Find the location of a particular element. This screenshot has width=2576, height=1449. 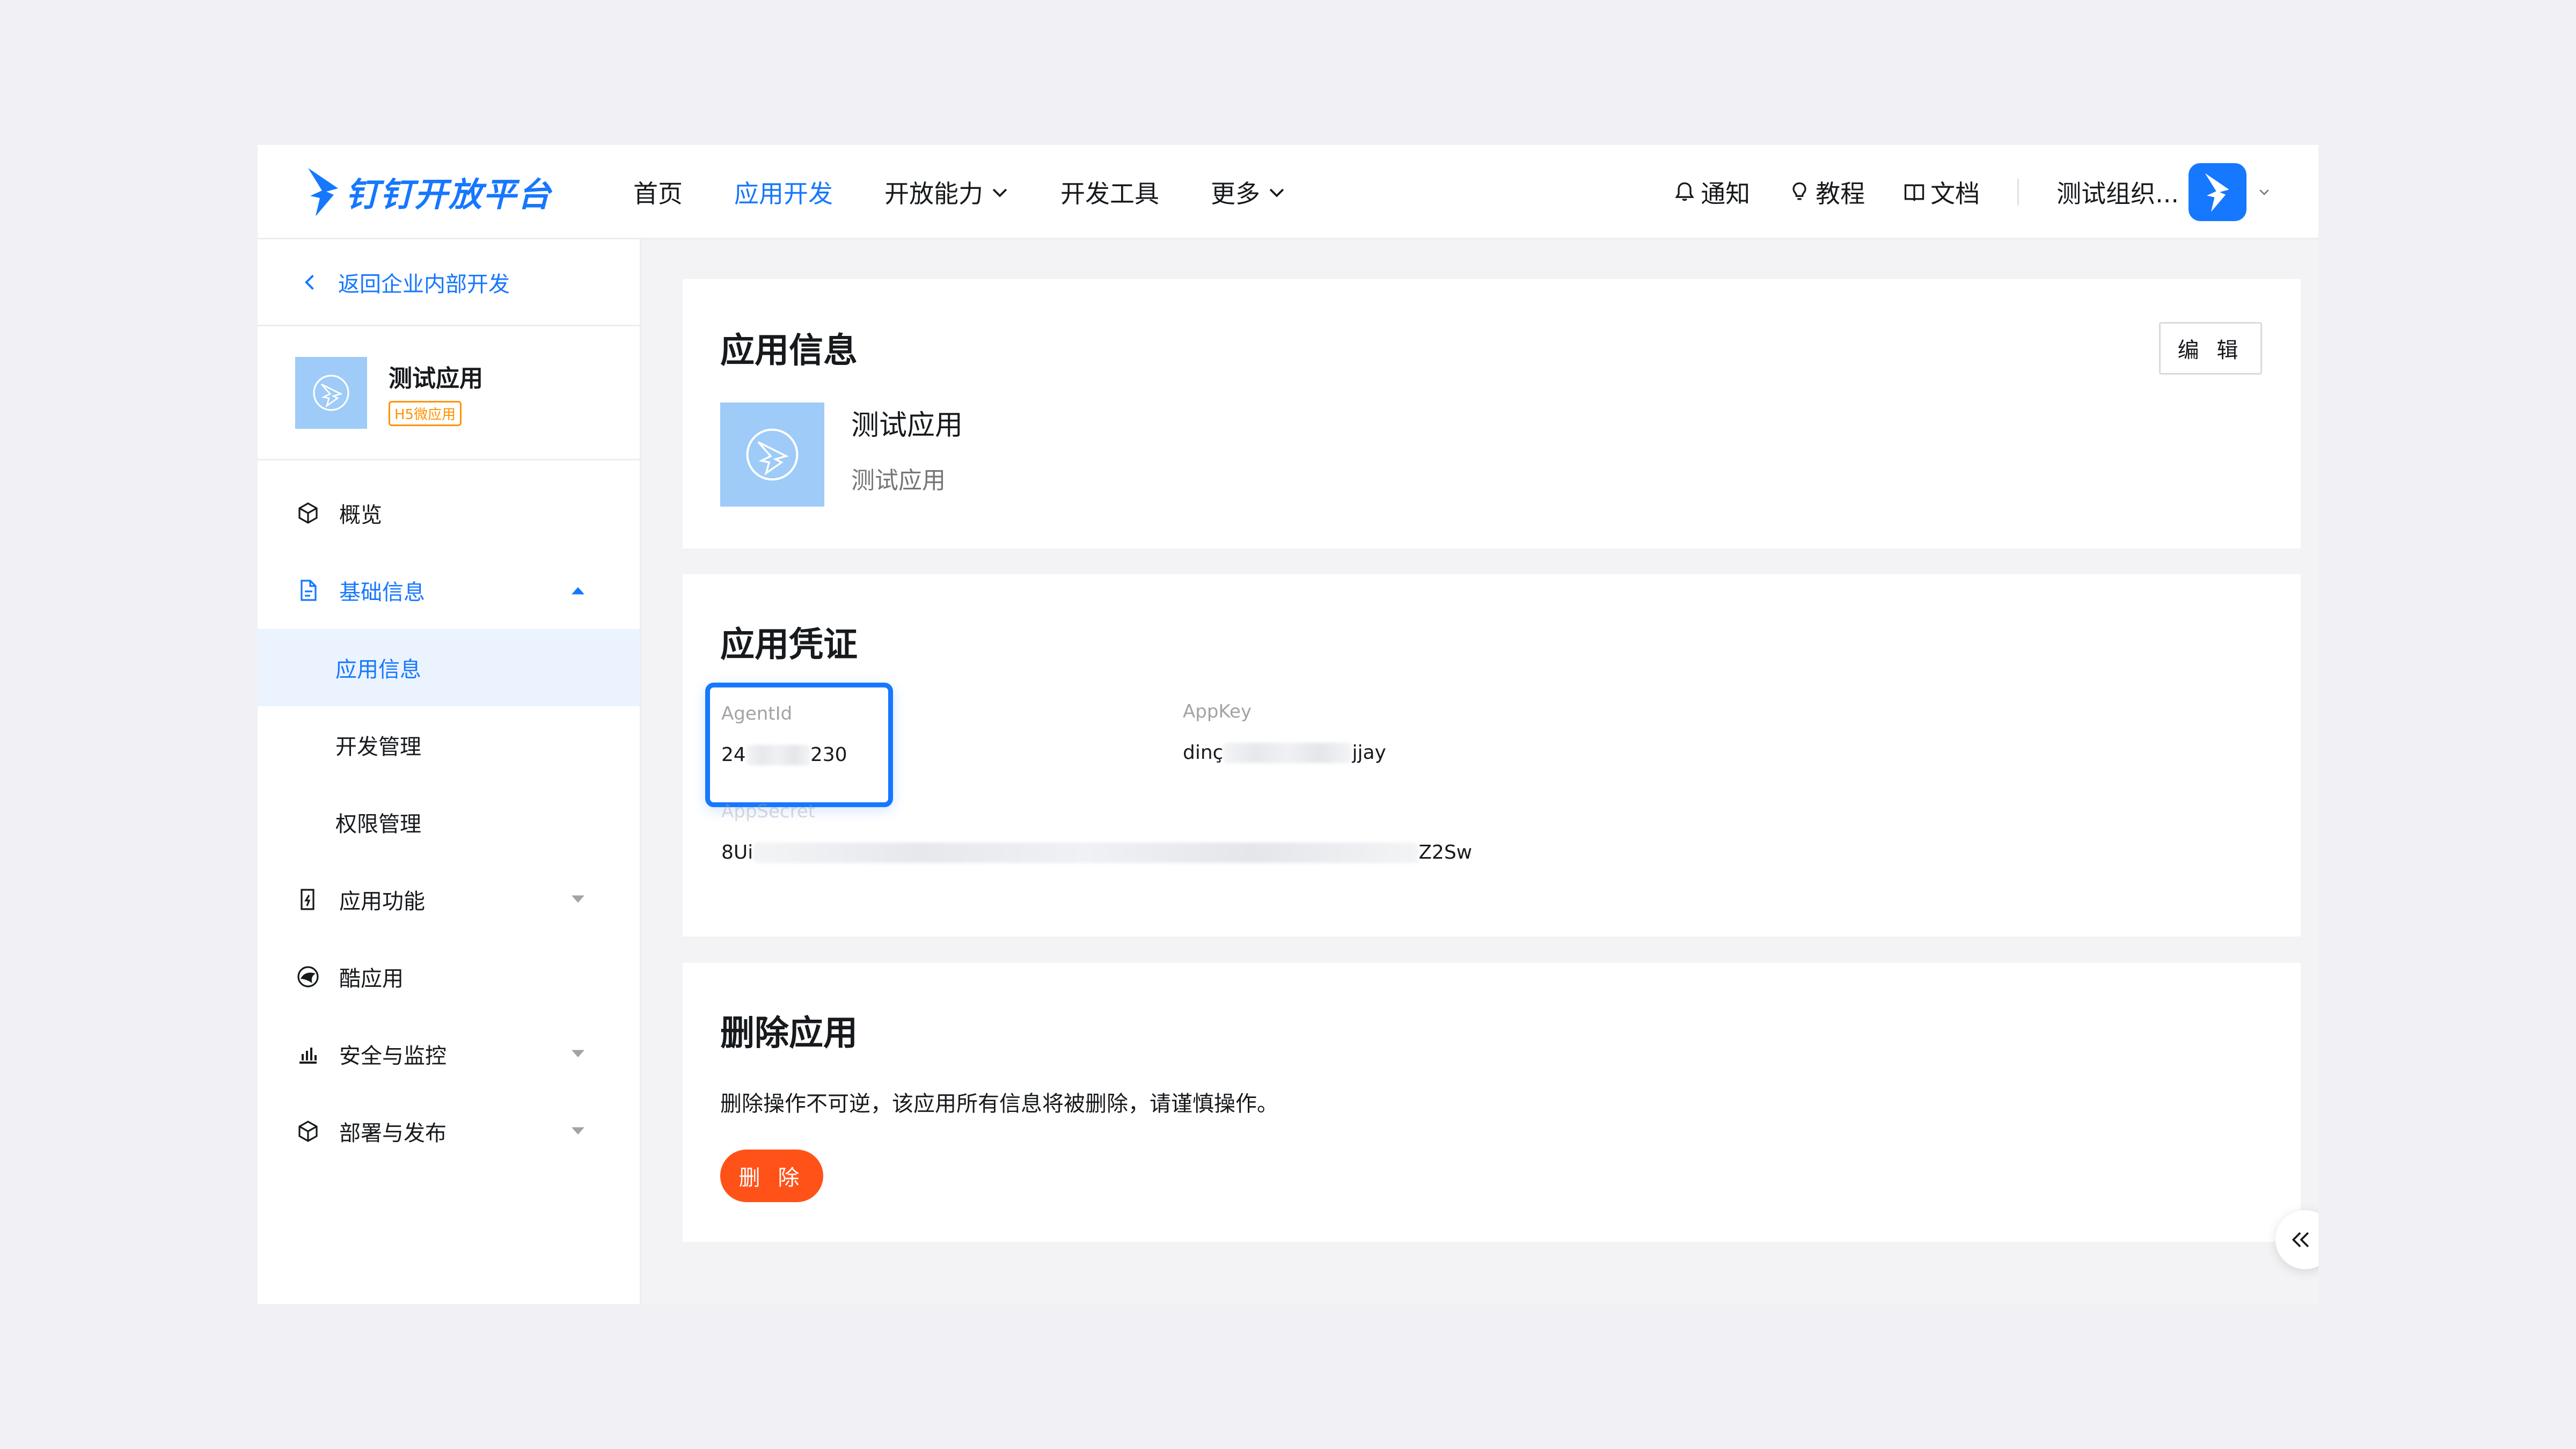

nav-home: 首页 is located at coordinates (658, 192).